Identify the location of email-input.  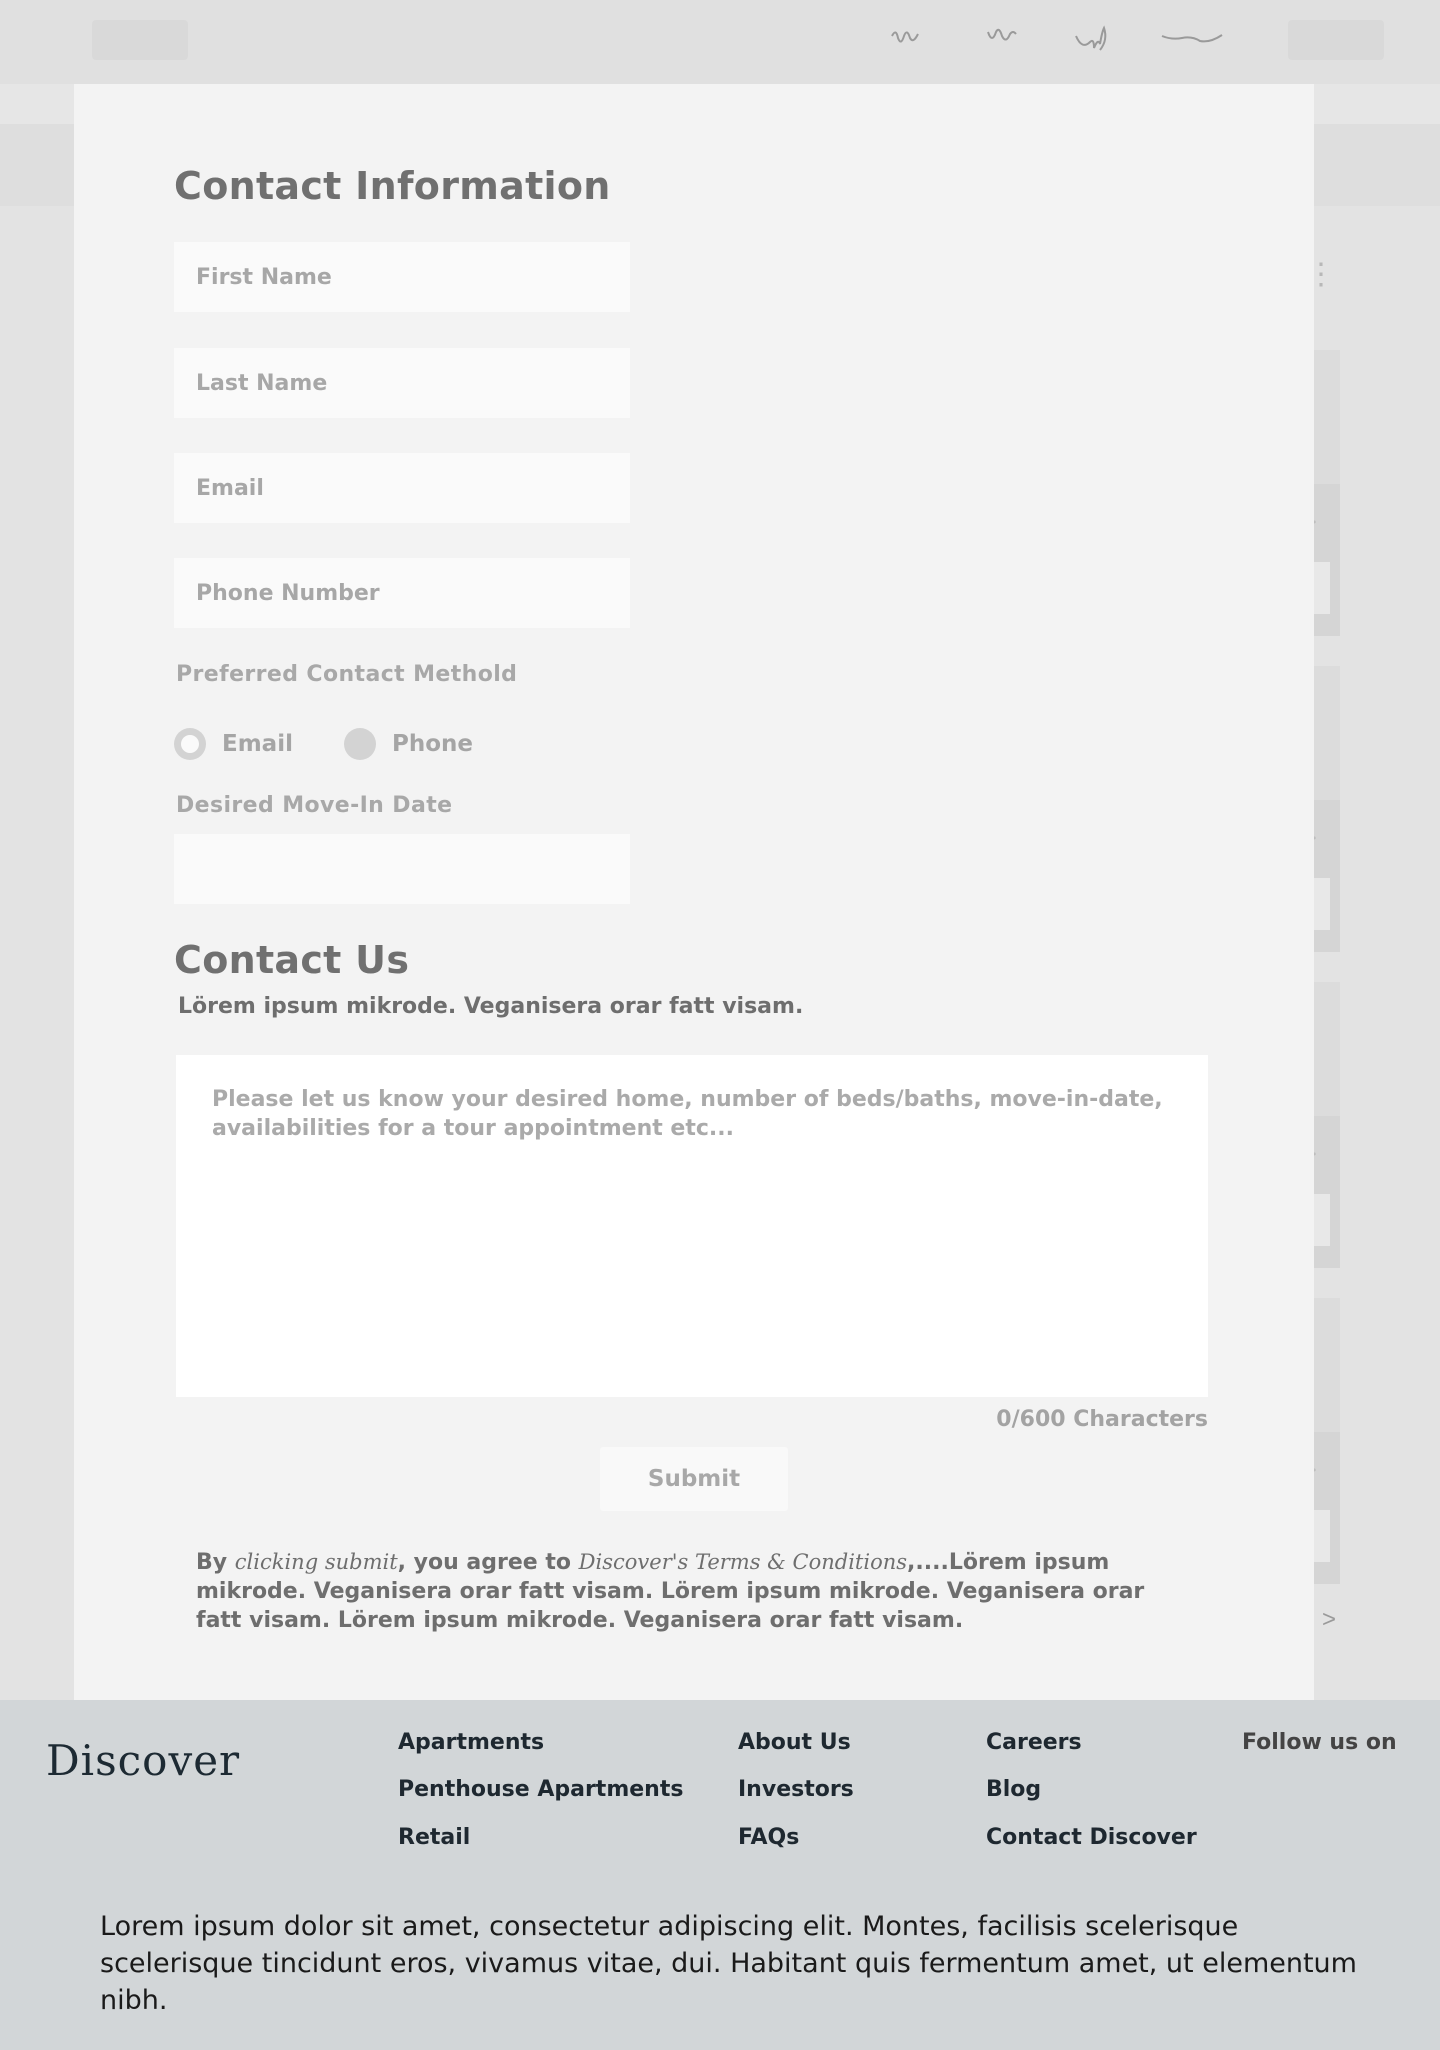
(402, 488).